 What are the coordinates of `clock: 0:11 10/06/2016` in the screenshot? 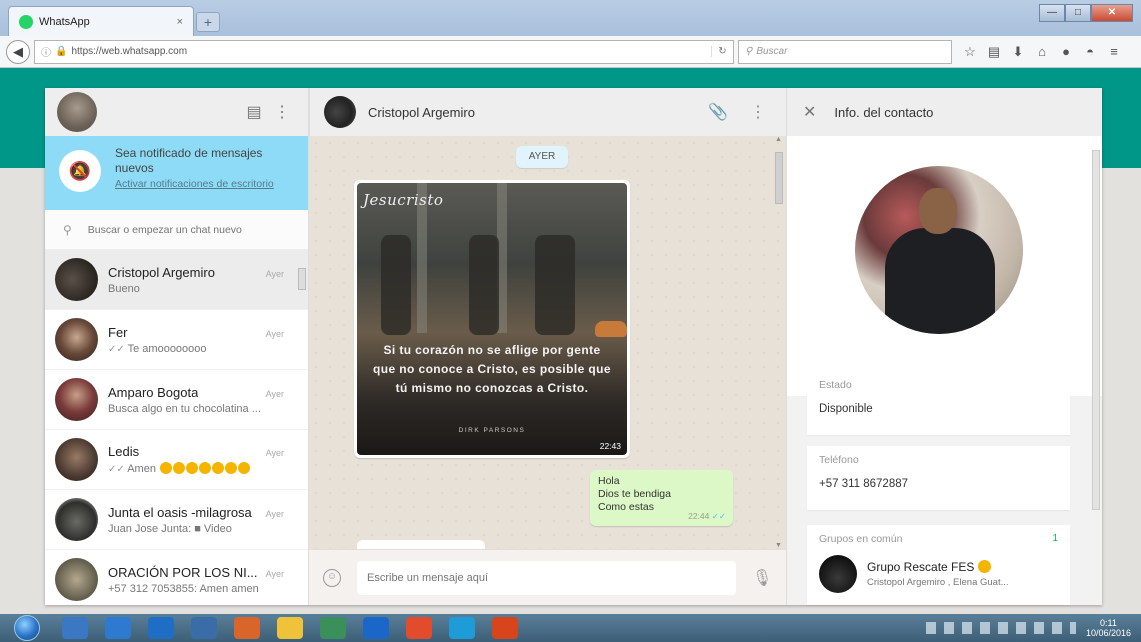 It's located at (1108, 628).